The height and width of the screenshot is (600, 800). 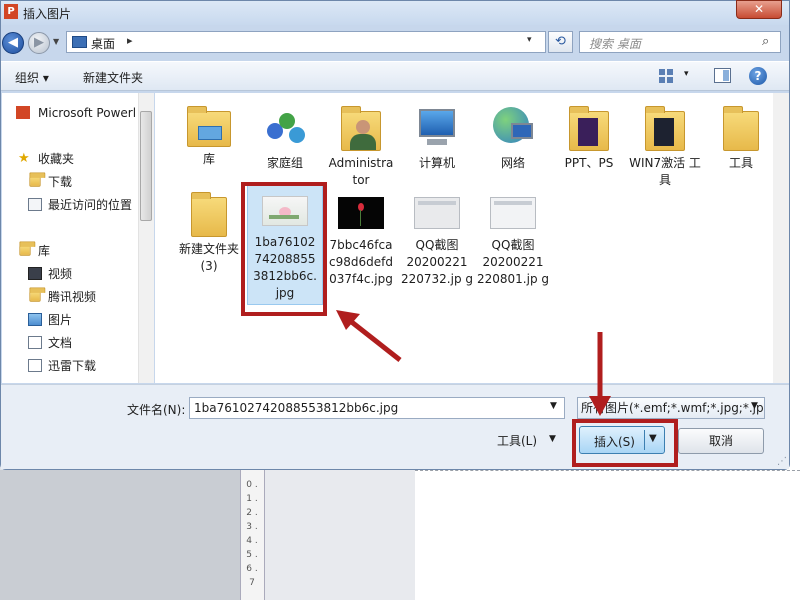 What do you see at coordinates (607, 535) in the screenshot?
I see `slide-canvas` at bounding box center [607, 535].